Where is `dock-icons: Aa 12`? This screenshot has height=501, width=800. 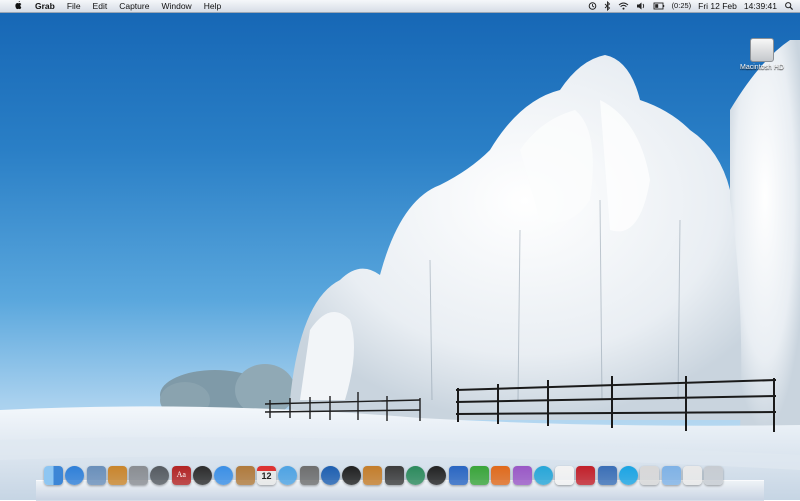 dock-icons: Aa 12 is located at coordinates (384, 475).